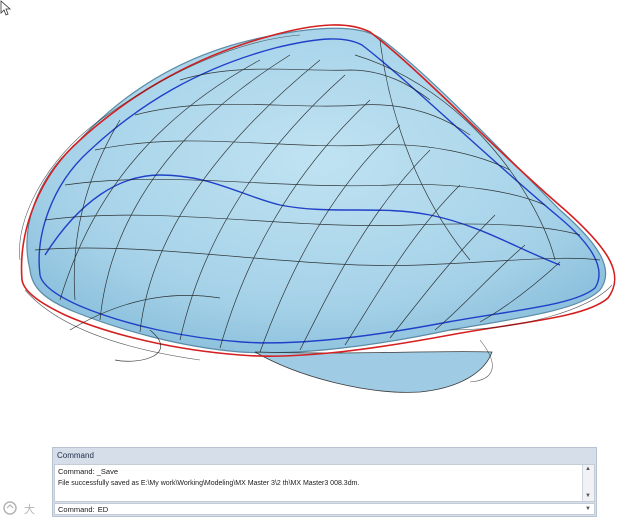  What do you see at coordinates (324, 509) in the screenshot?
I see `command-input-row: Command: ED ▼` at bounding box center [324, 509].